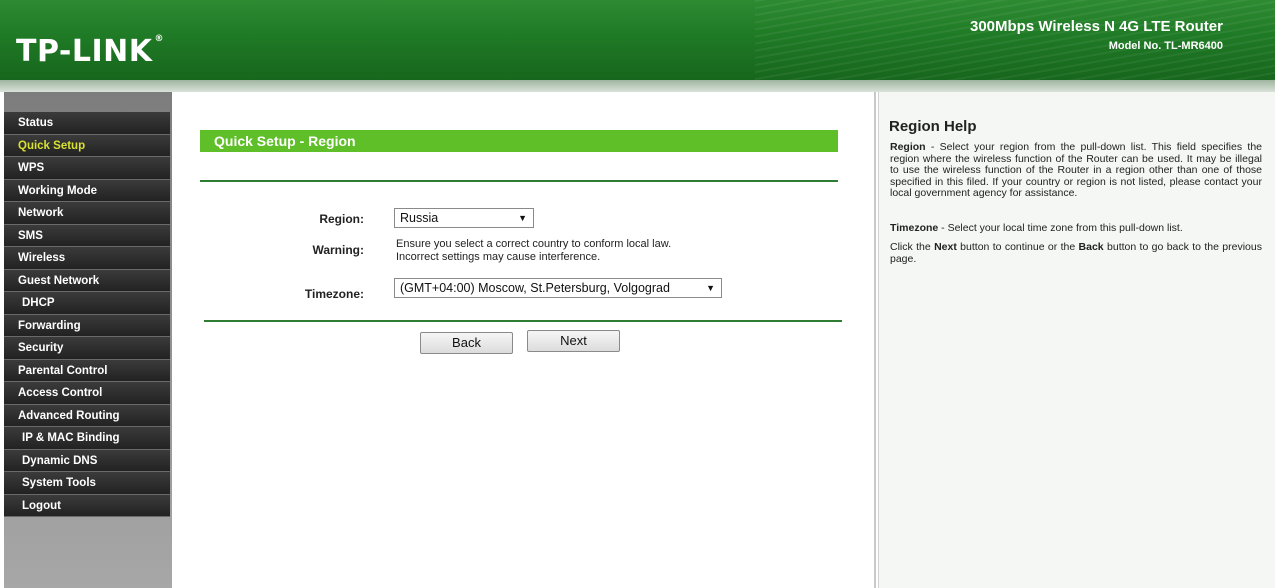 The image size is (1275, 588). What do you see at coordinates (466, 343) in the screenshot?
I see `back-button: Back` at bounding box center [466, 343].